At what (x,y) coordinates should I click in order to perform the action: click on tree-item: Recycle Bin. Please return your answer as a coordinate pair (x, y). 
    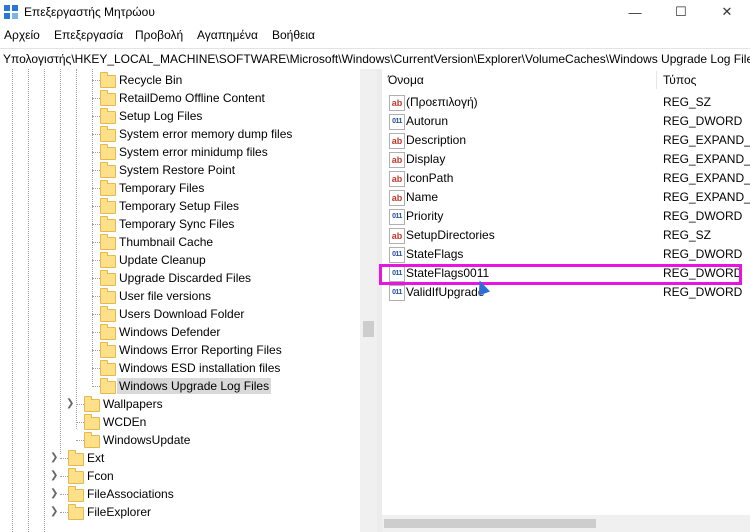
    Looking at the image, I should click on (180, 80).